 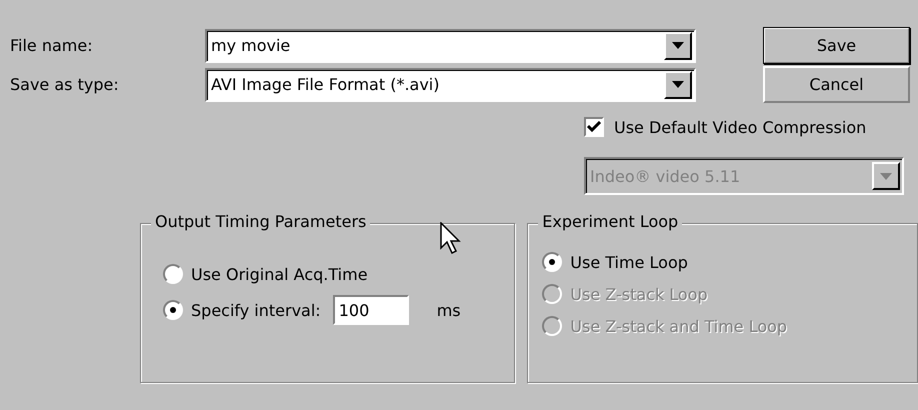 I want to click on file-type-combo: AVI Image File Format (*.avi), so click(x=450, y=85).